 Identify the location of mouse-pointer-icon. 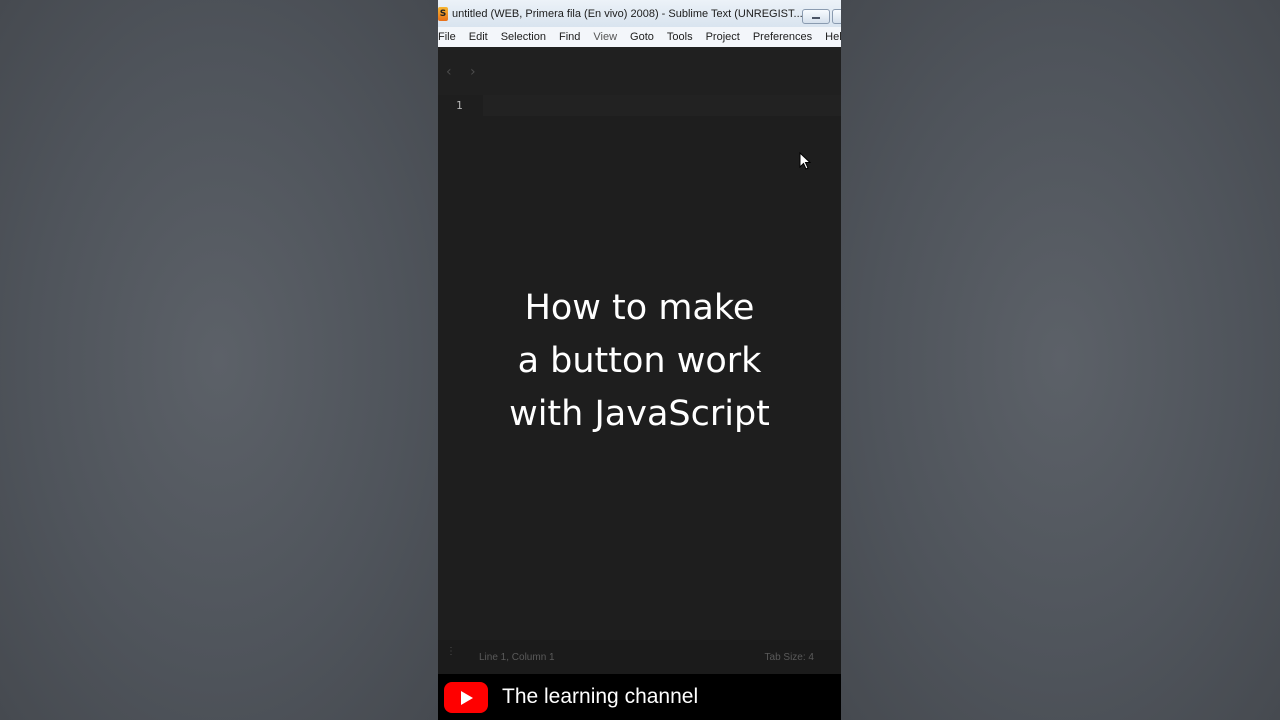
(805, 161).